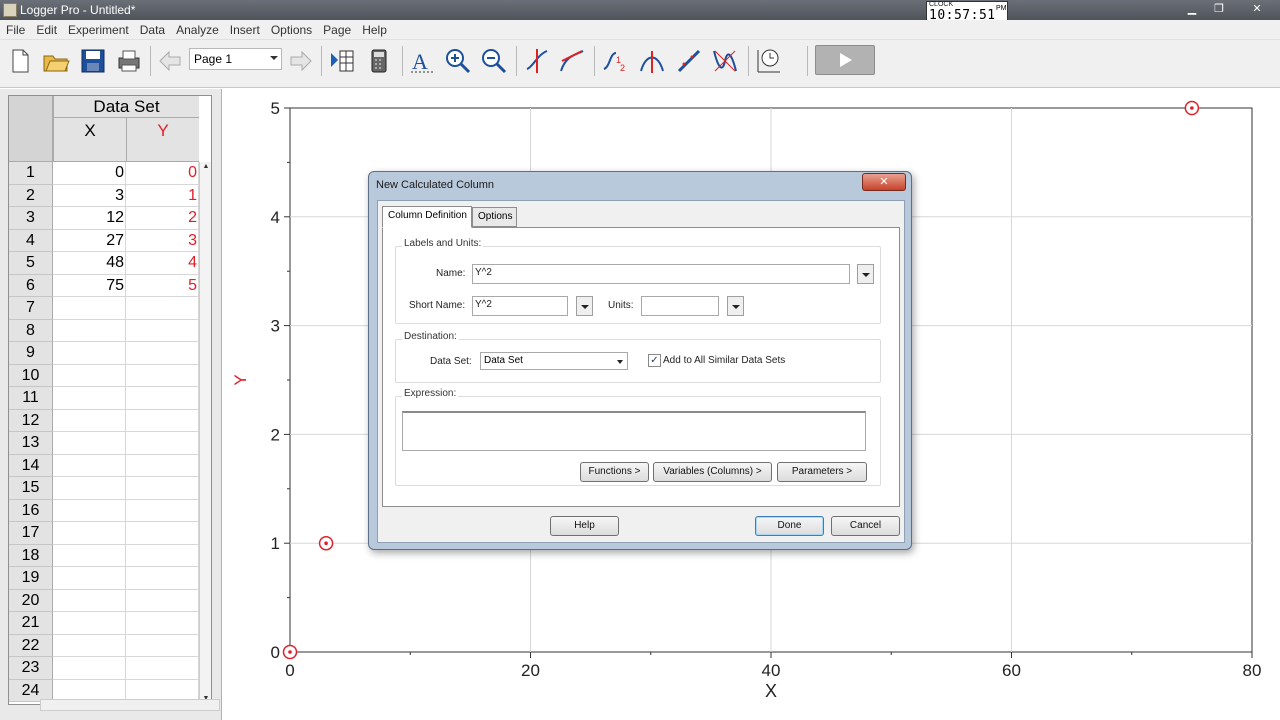 This screenshot has width=1280, height=720. What do you see at coordinates (205, 433) in the screenshot?
I see `vertical-scrollbar: ▲ ▼` at bounding box center [205, 433].